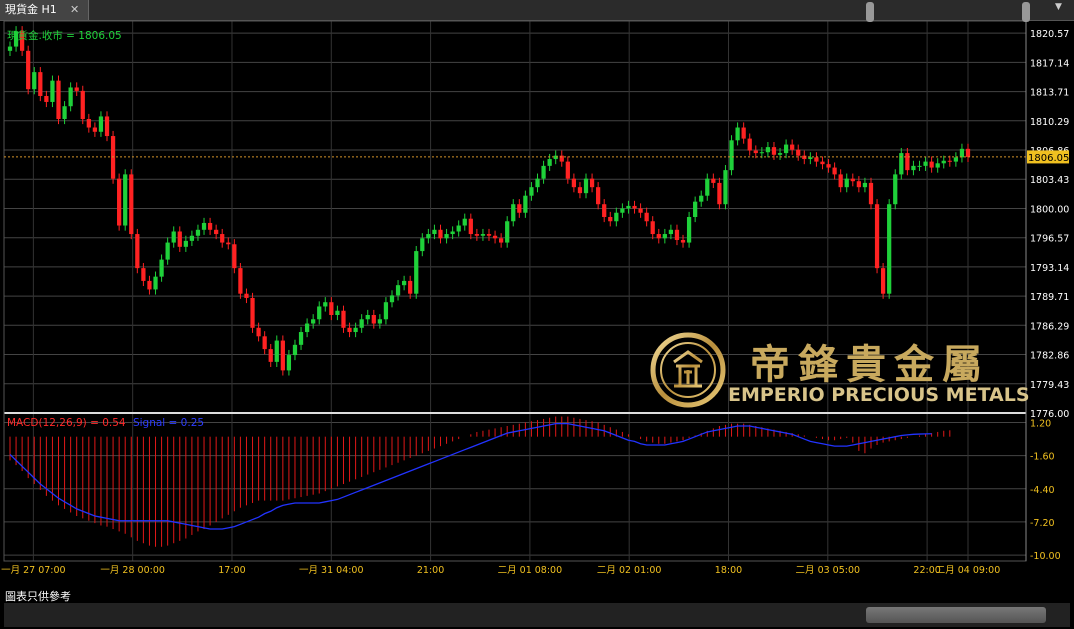  I want to click on watermark-logo: 帝鋒貴金屬 EMPERIO PRECIOUS METALS, so click(840, 372).